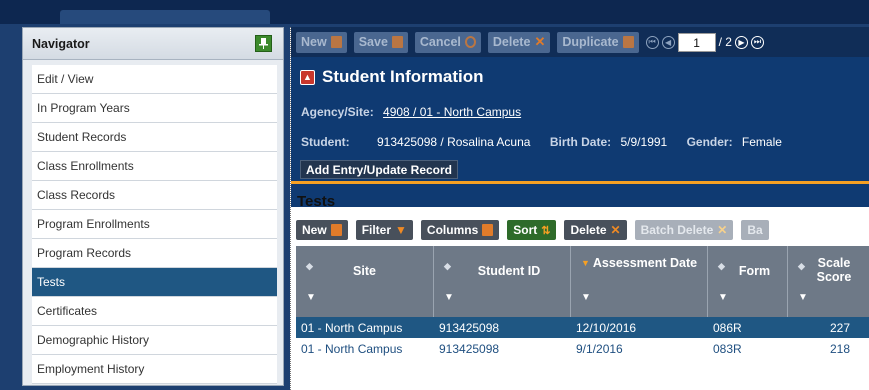 This screenshot has width=869, height=390. Describe the element at coordinates (337, 112) in the screenshot. I see `agency-label: Agency/Site:` at that location.